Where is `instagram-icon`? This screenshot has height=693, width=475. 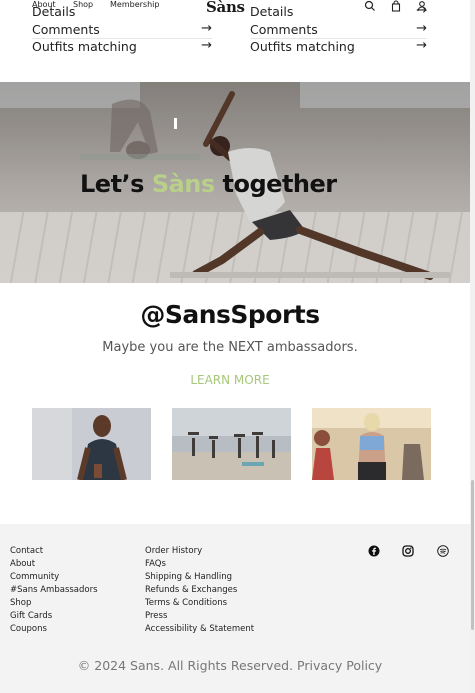
instagram-icon is located at coordinates (408, 551).